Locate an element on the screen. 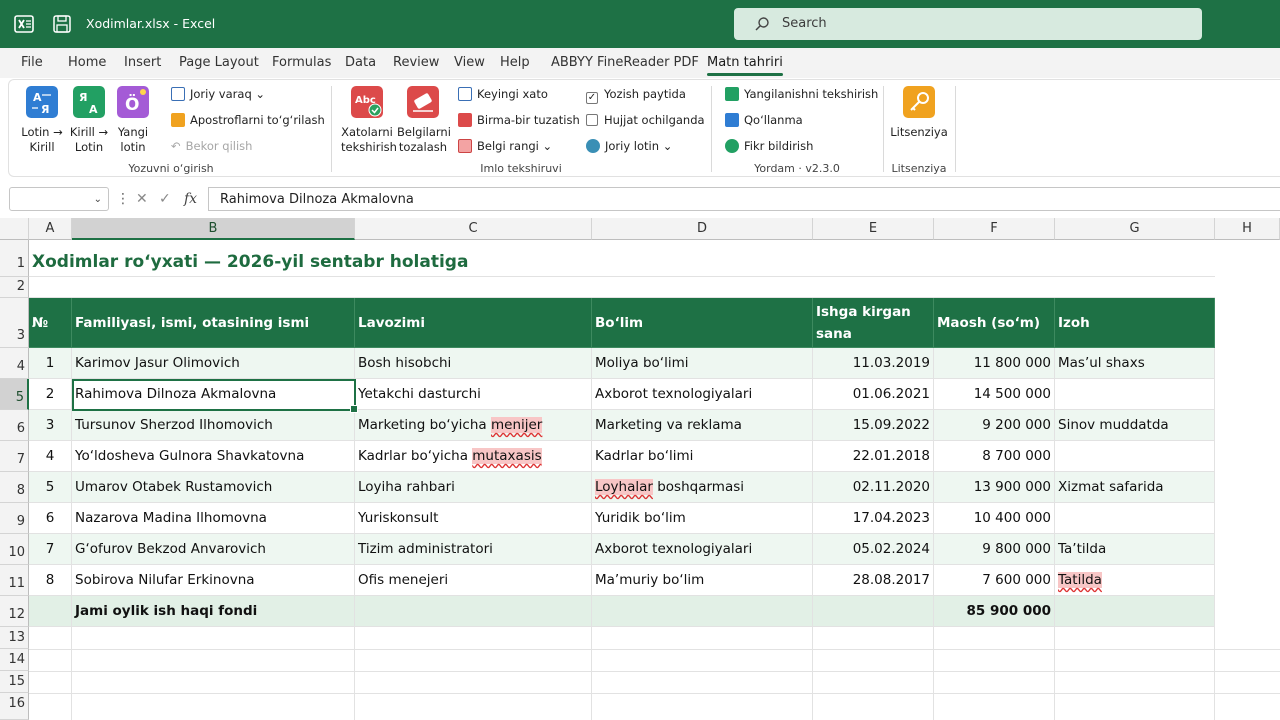 Image resolution: width=1280 pixels, height=720 pixels. row-header: 9 is located at coordinates (14, 518).